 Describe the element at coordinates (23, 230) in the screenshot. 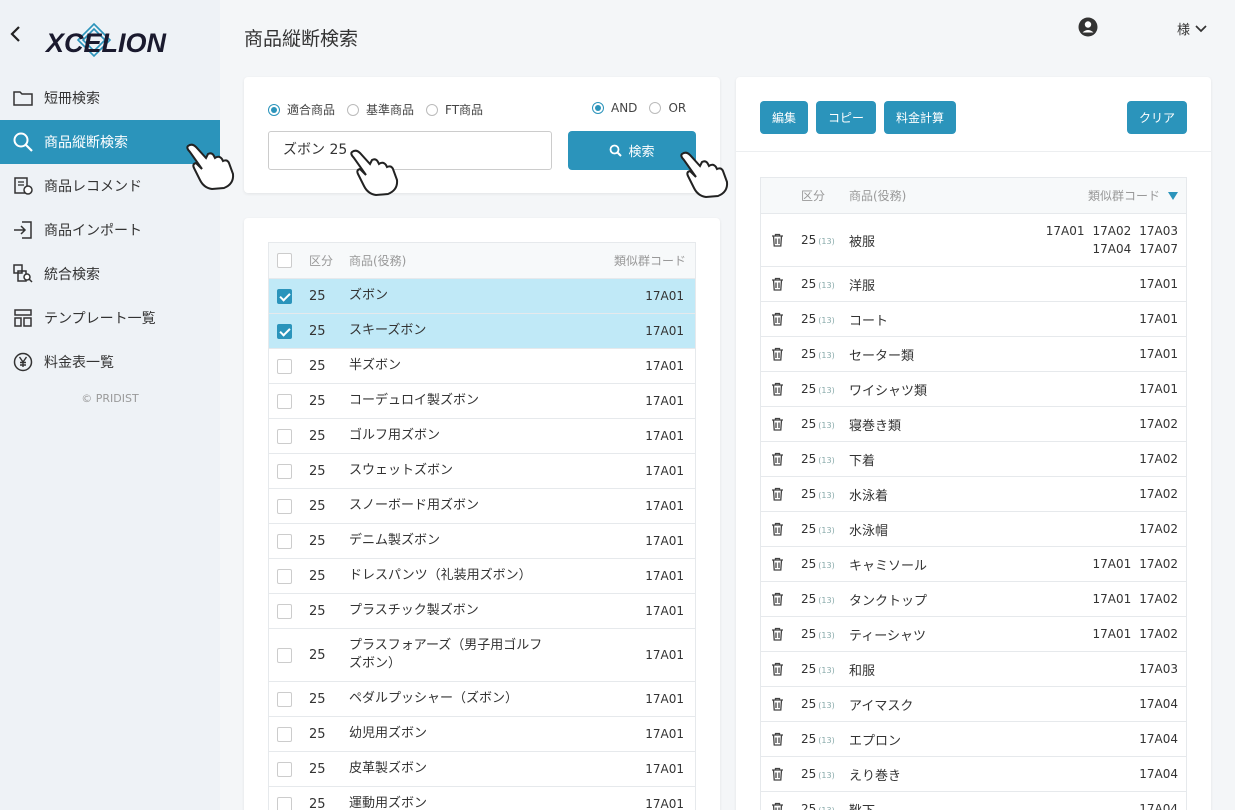

I see `import-icon` at that location.